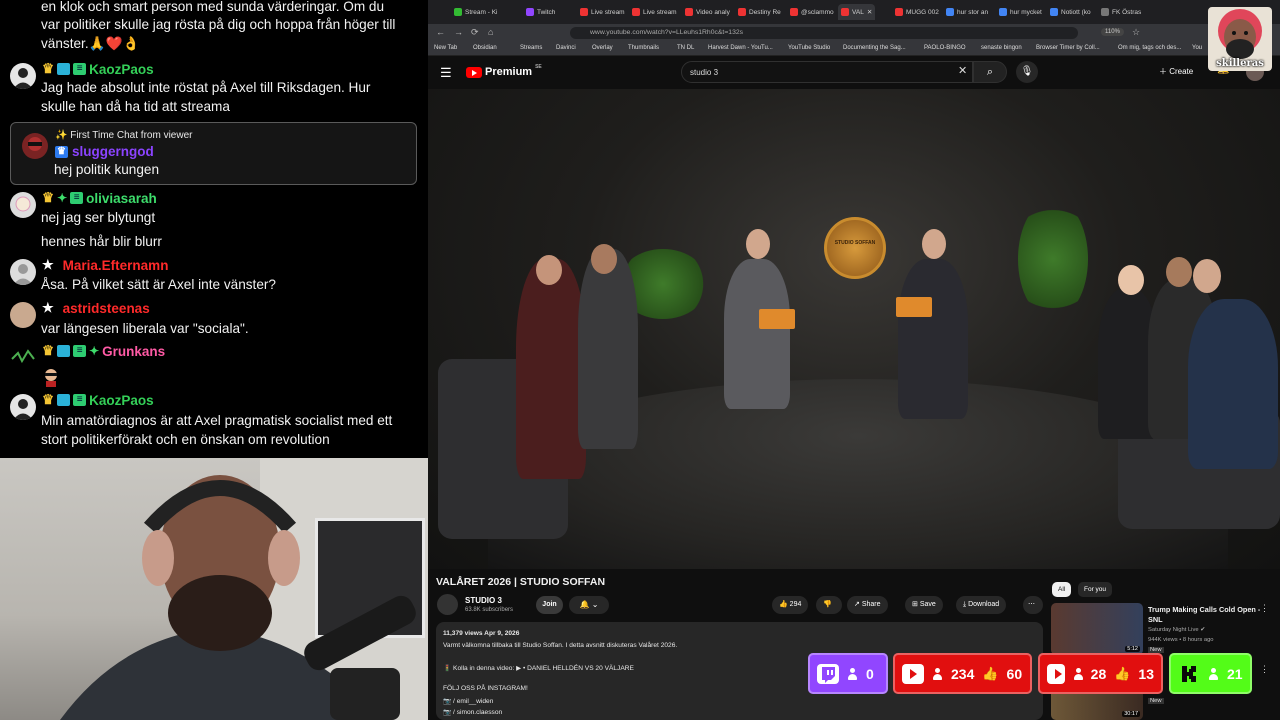 This screenshot has height=720, width=1280. Describe the element at coordinates (1062, 589) in the screenshot. I see `chip-all: All` at that location.